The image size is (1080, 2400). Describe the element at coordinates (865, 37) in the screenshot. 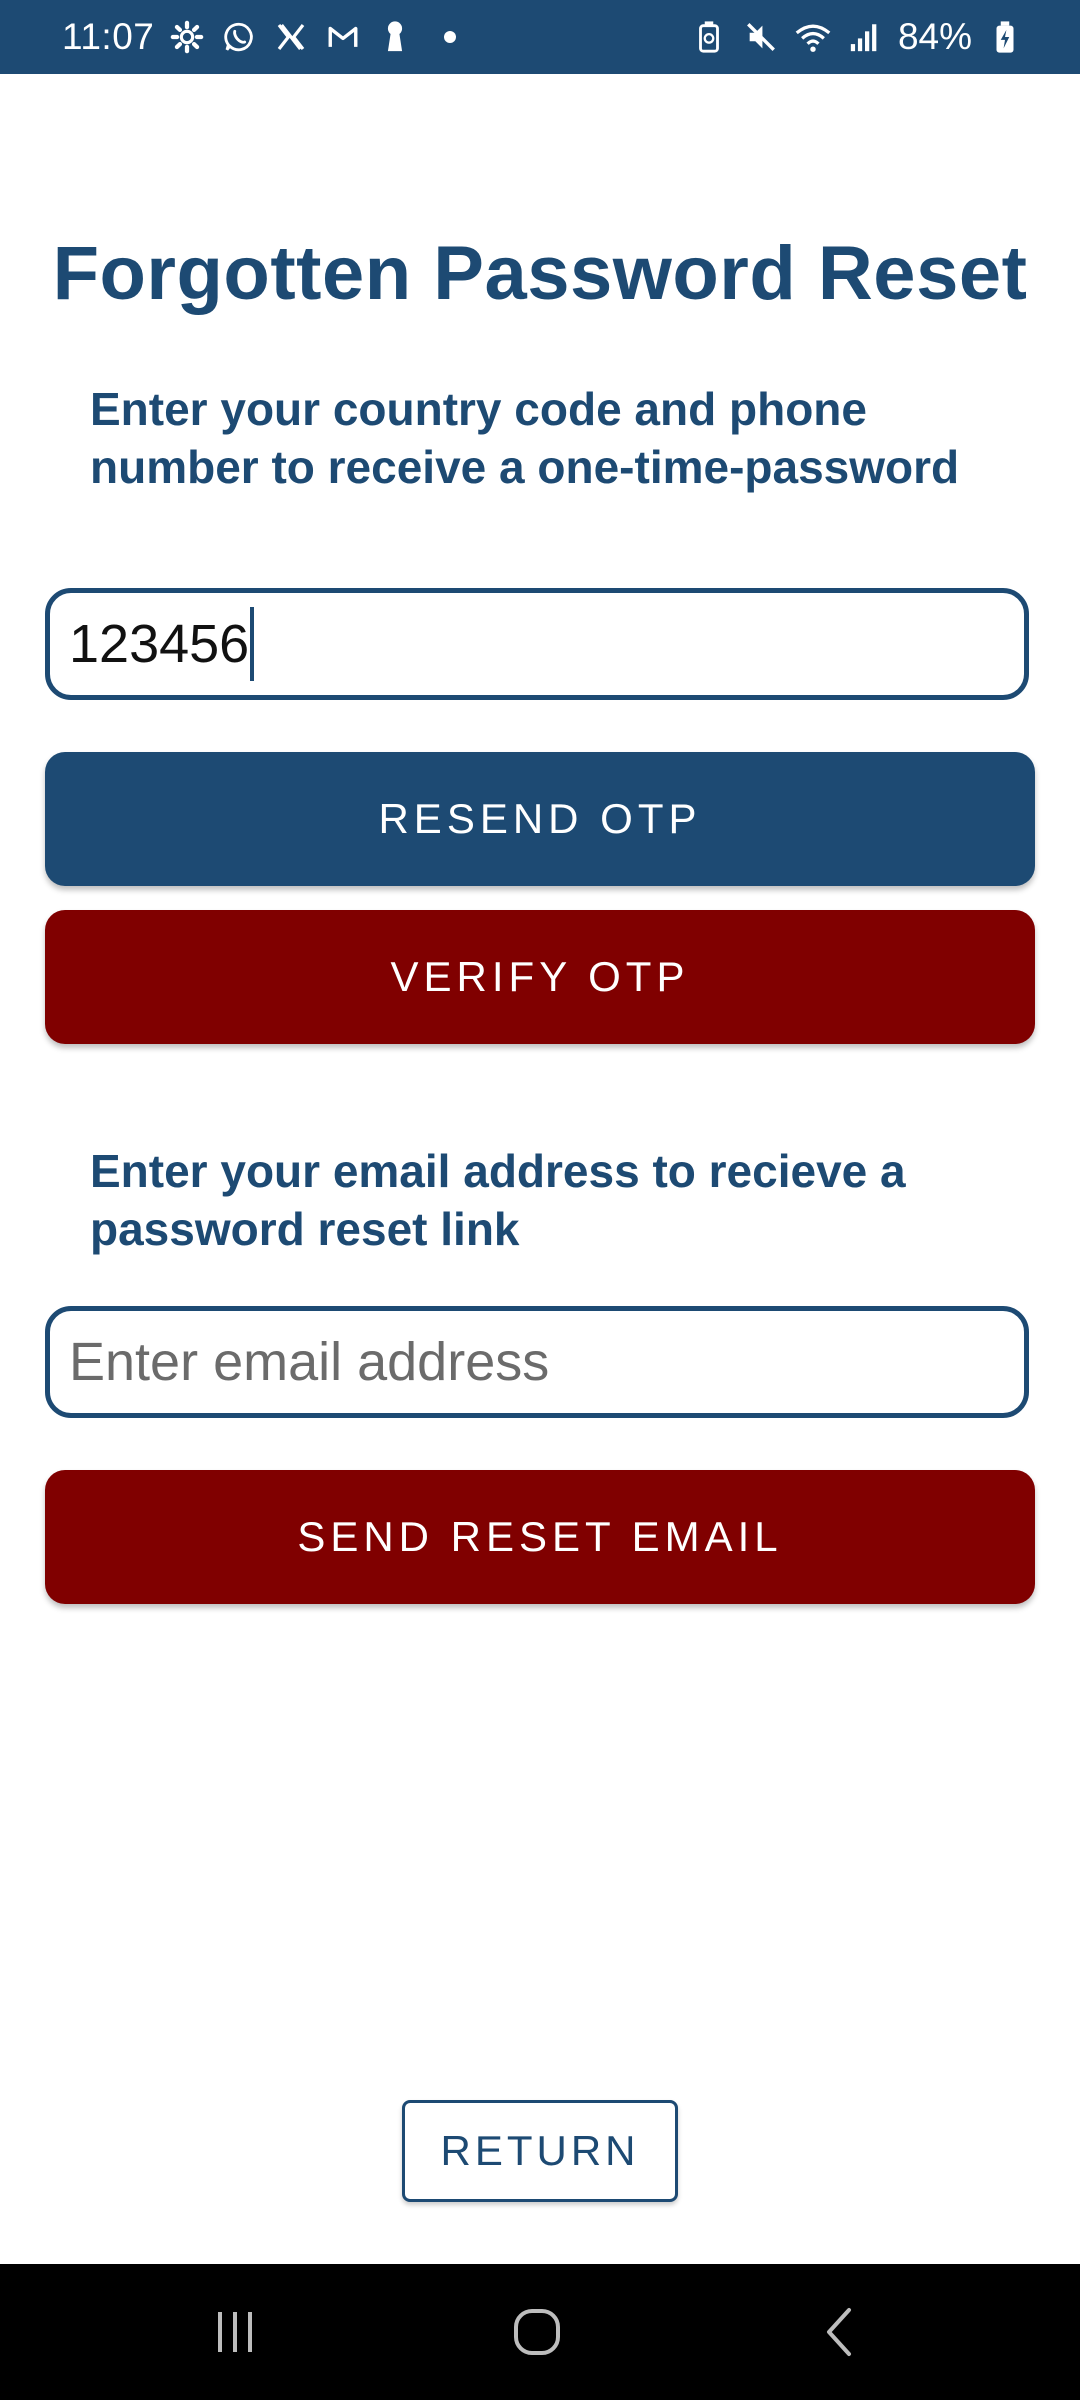

I see `signal-icon` at that location.